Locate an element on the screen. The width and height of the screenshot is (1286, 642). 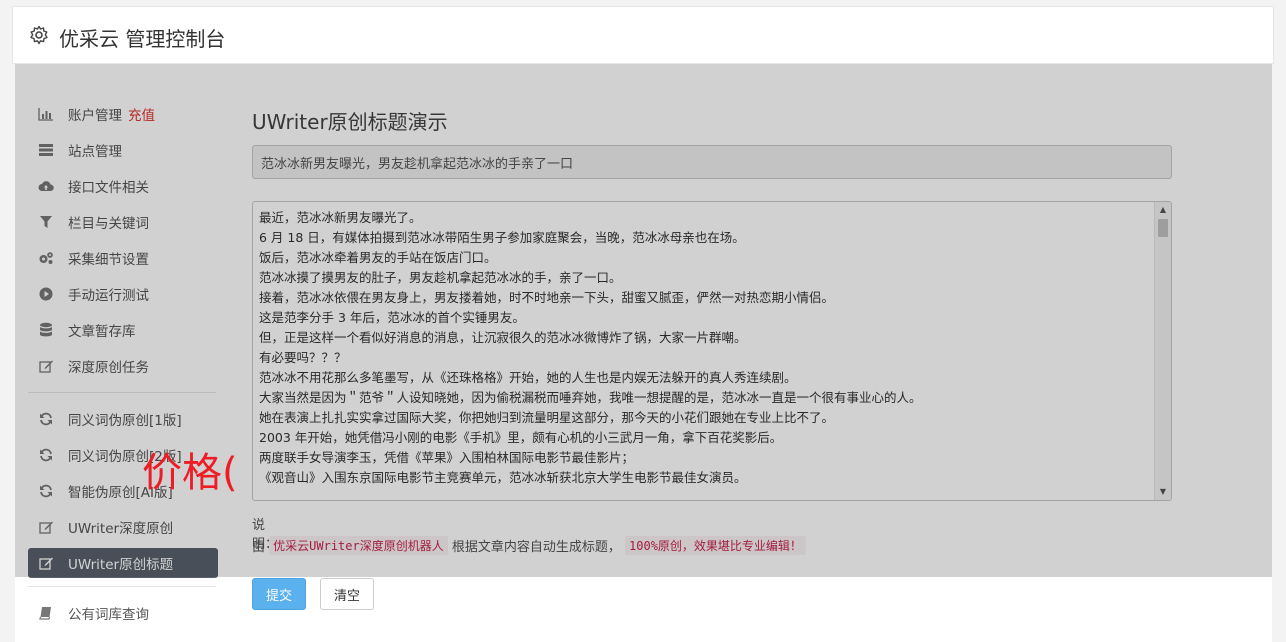
content-line: 这是范李分手 3 年后，范冰冰的首个实锤男友。 is located at coordinates (392, 317).